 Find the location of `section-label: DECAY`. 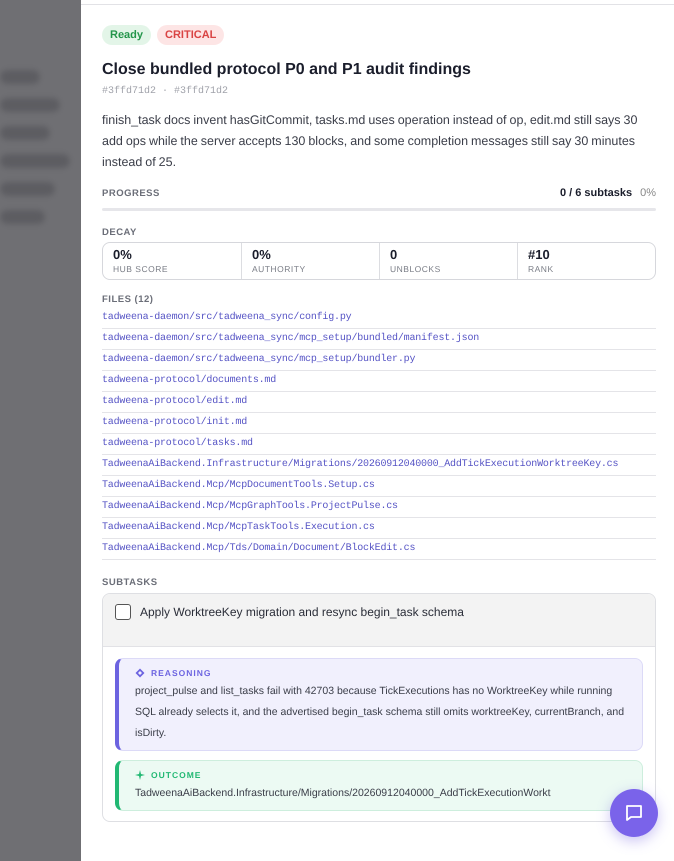

section-label: DECAY is located at coordinates (120, 232).